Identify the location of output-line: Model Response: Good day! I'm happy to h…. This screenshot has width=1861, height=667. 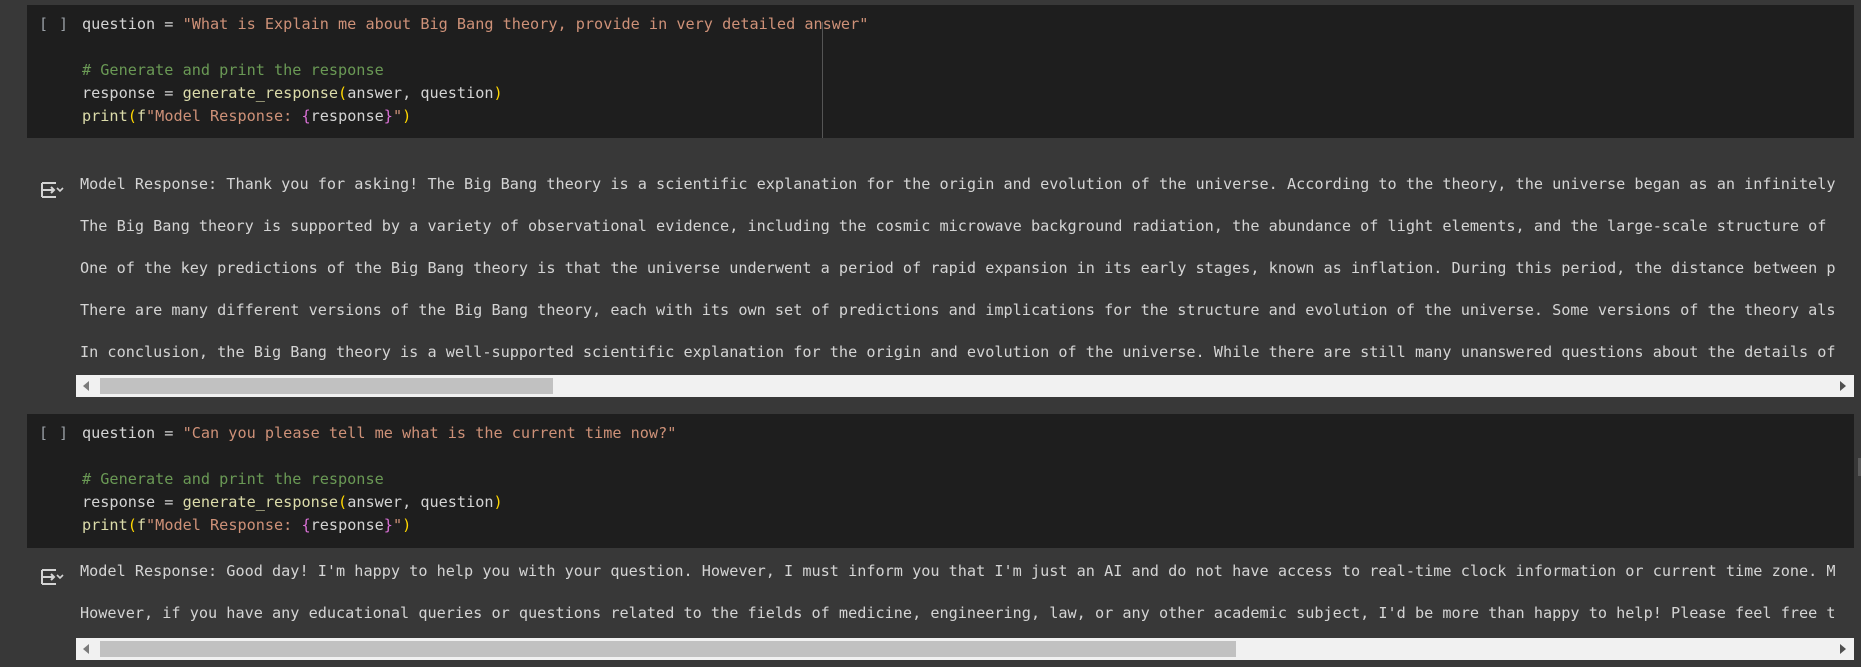
(958, 571).